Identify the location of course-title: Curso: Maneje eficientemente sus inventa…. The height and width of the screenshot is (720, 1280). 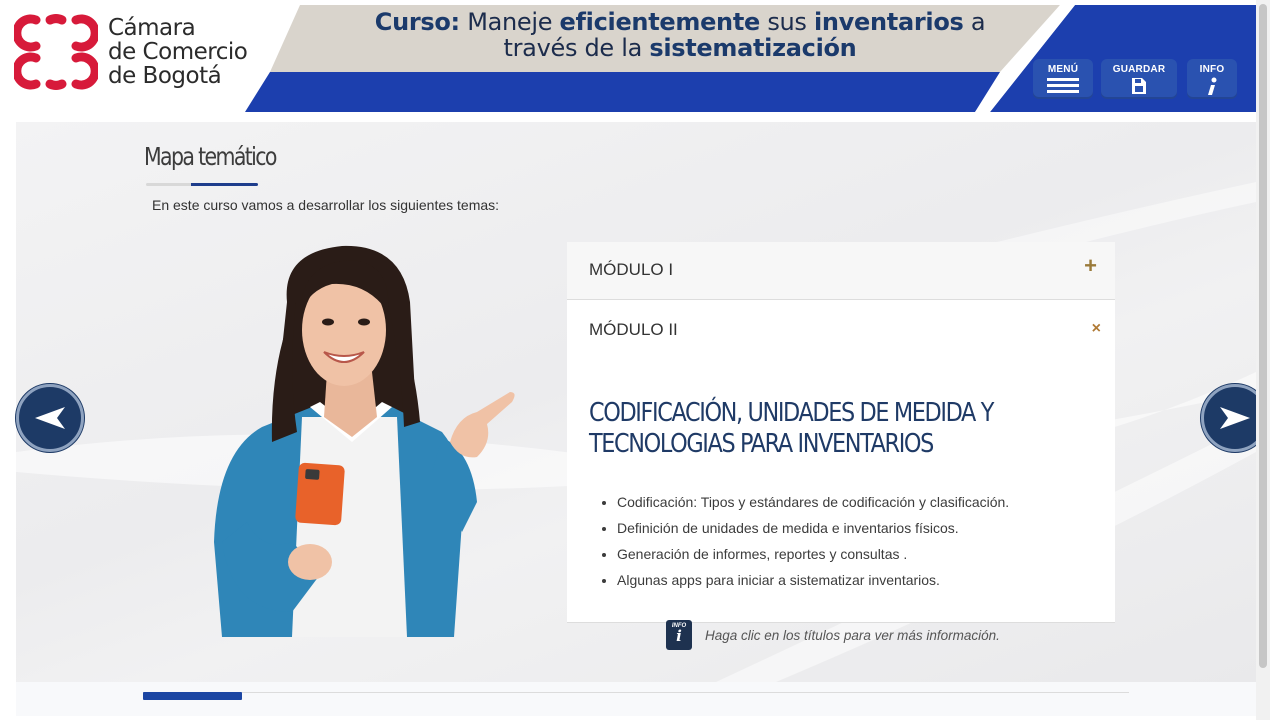
(680, 35).